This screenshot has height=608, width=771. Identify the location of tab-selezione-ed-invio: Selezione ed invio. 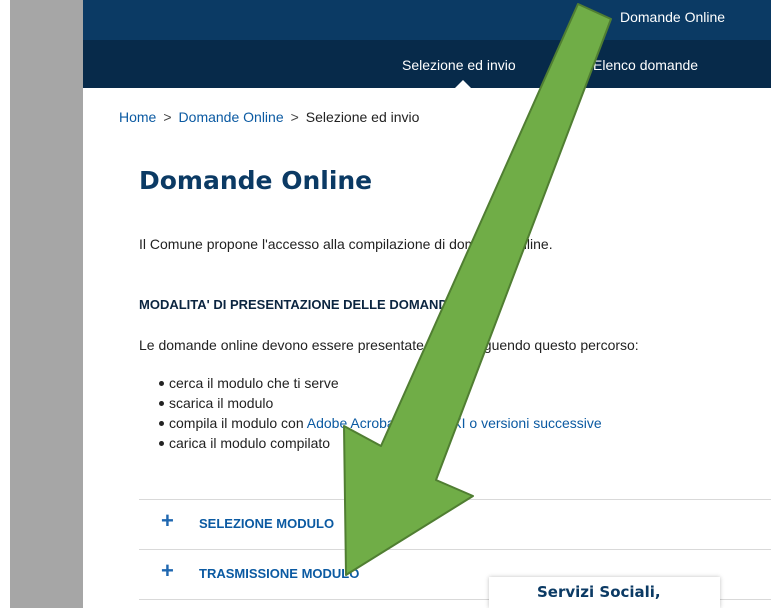
(459, 65).